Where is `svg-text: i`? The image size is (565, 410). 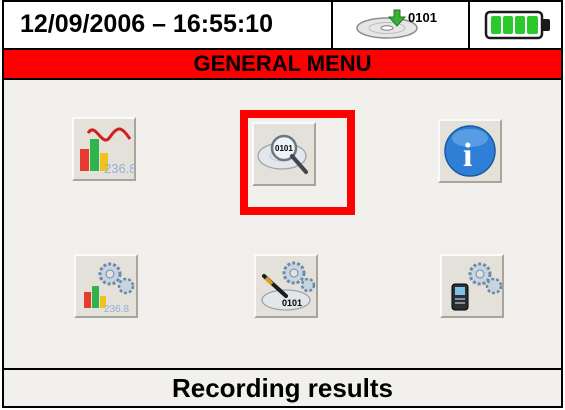 svg-text: i is located at coordinates (467, 155).